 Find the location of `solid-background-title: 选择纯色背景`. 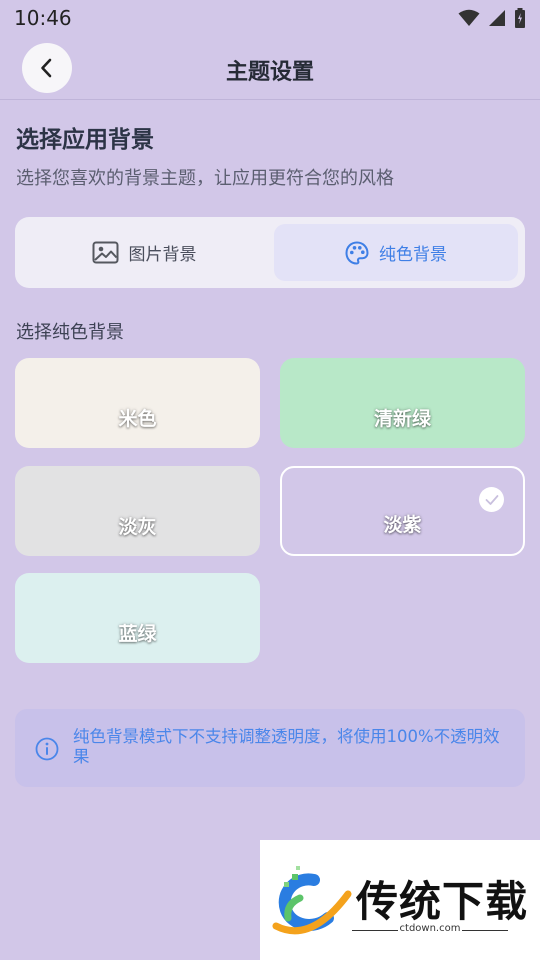

solid-background-title: 选择纯色背景 is located at coordinates (70, 332).